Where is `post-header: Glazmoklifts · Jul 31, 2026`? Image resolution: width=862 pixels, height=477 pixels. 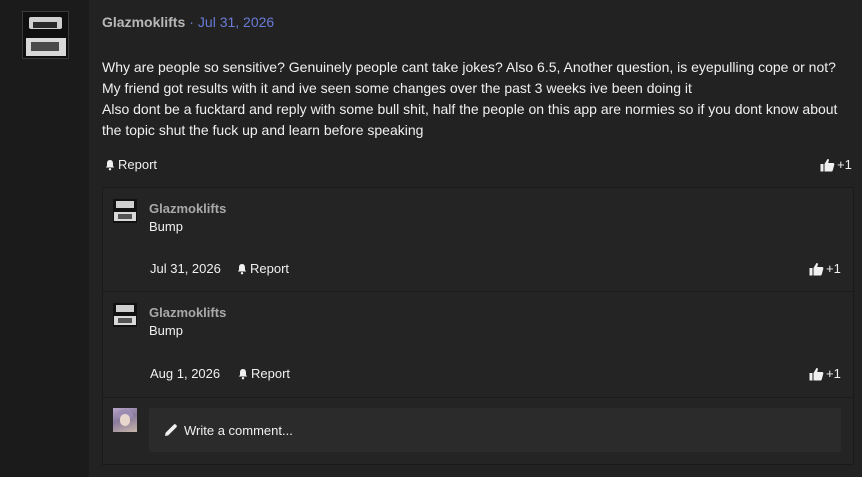 post-header: Glazmoklifts · Jul 31, 2026 is located at coordinates (188, 22).